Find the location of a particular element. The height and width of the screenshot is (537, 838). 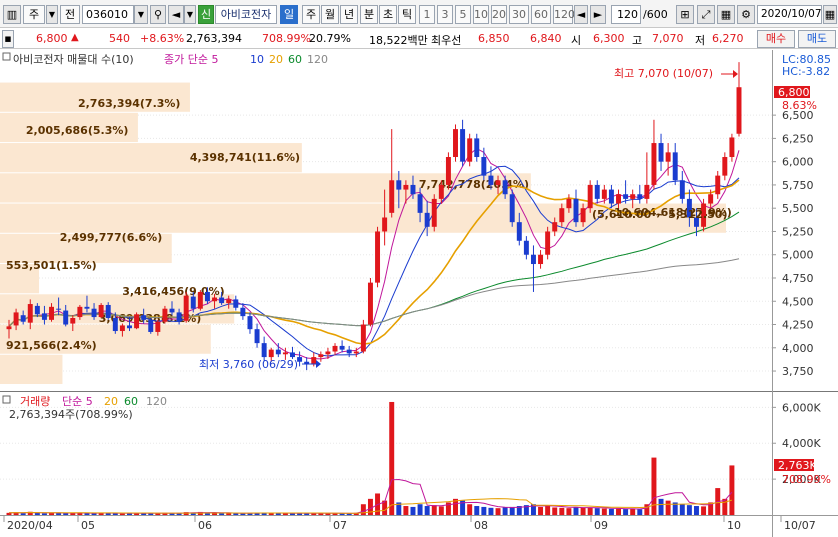

speaker-dropdown-icon: ▼ is located at coordinates (190, 14).